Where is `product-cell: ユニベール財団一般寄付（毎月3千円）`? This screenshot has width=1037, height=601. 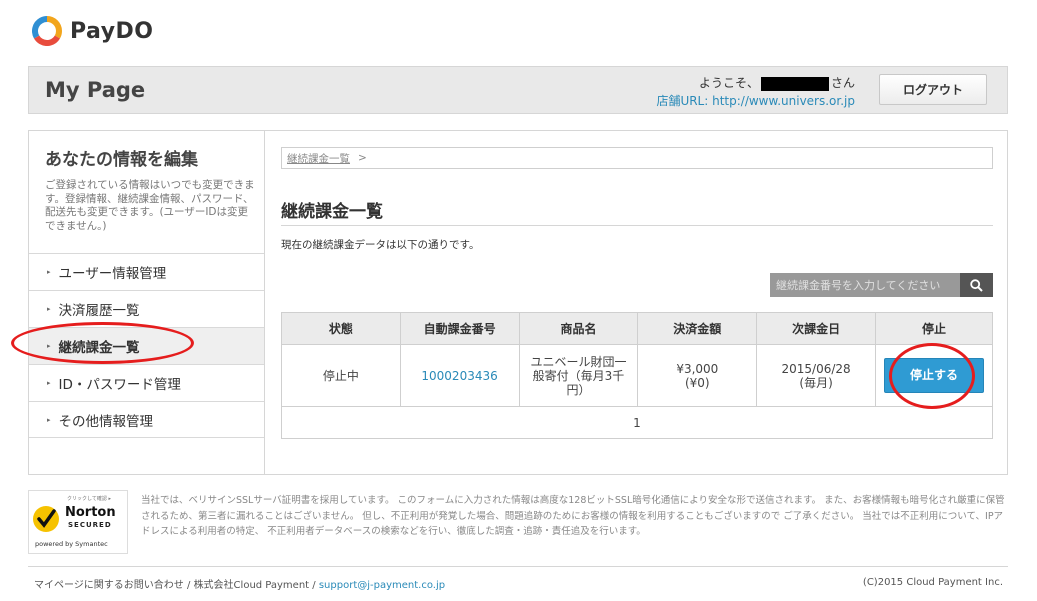
product-cell: ユニベール財団一般寄付（毎月3千円） is located at coordinates (578, 375).